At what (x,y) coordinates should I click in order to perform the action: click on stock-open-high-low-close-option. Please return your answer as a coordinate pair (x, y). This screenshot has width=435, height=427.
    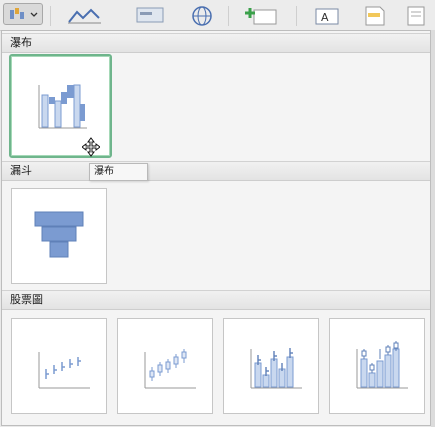
    Looking at the image, I should click on (165, 366).